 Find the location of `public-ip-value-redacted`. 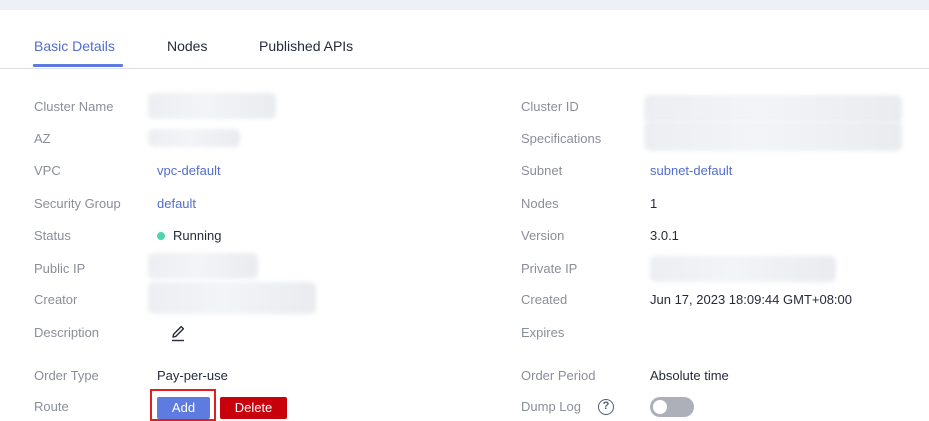

public-ip-value-redacted is located at coordinates (203, 266).